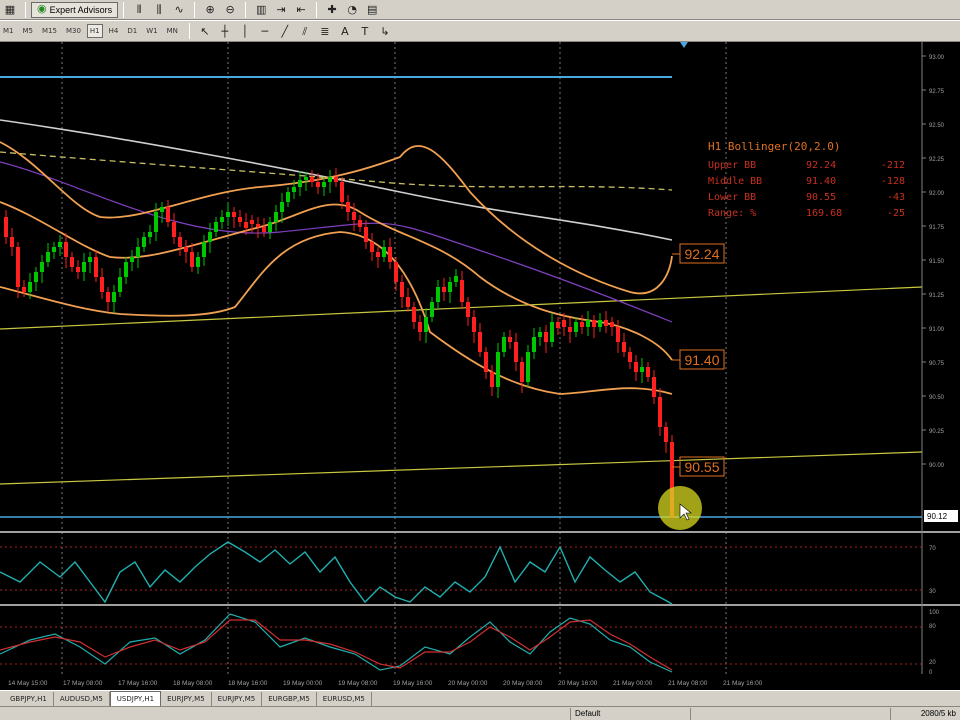  What do you see at coordinates (385, 31) in the screenshot?
I see `arrows-icon: ↳` at bounding box center [385, 31].